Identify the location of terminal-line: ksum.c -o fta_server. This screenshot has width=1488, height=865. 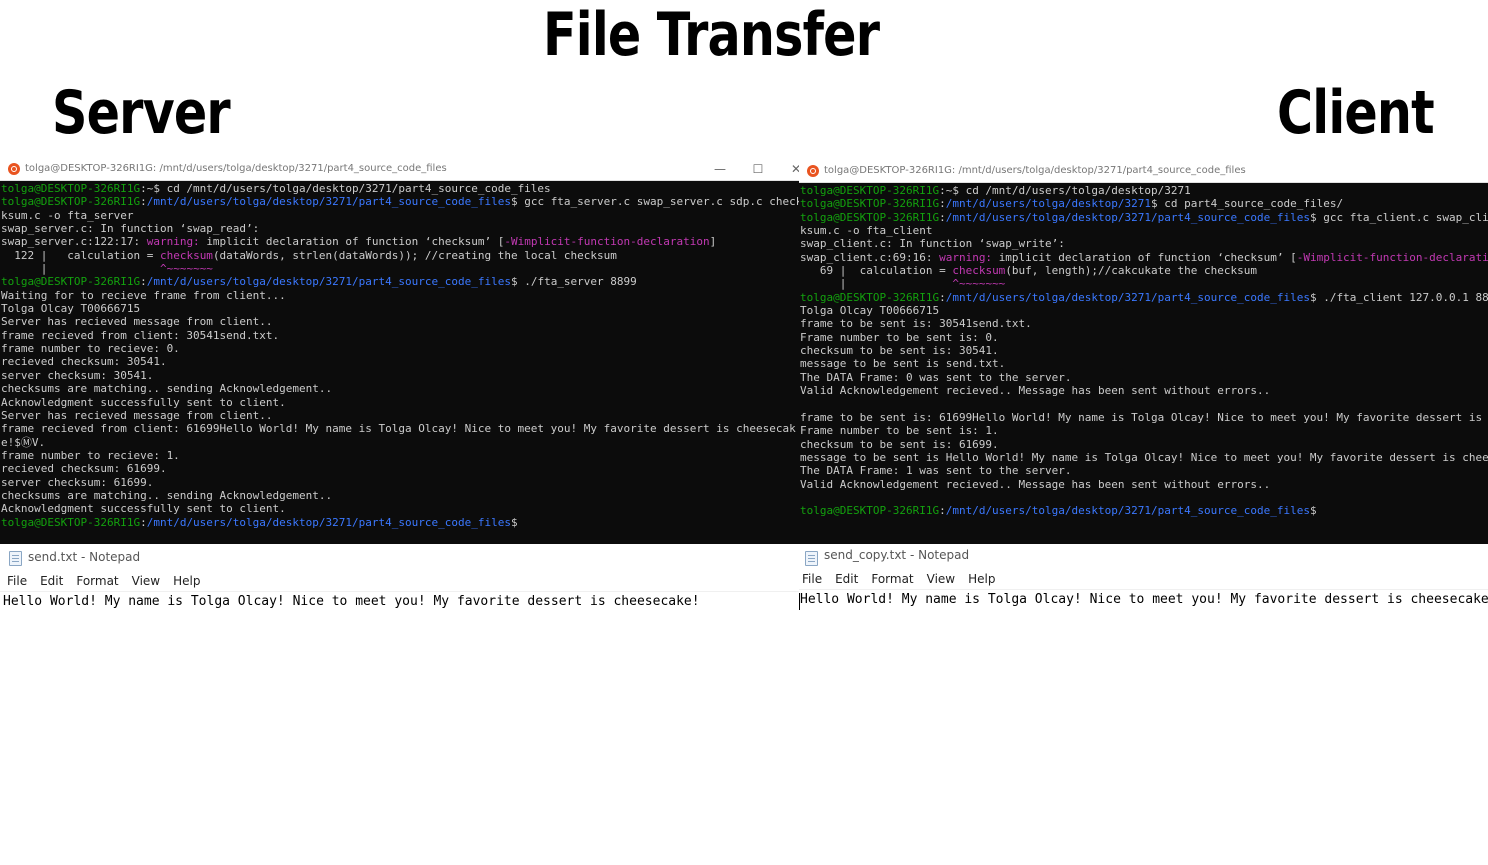
(400, 215).